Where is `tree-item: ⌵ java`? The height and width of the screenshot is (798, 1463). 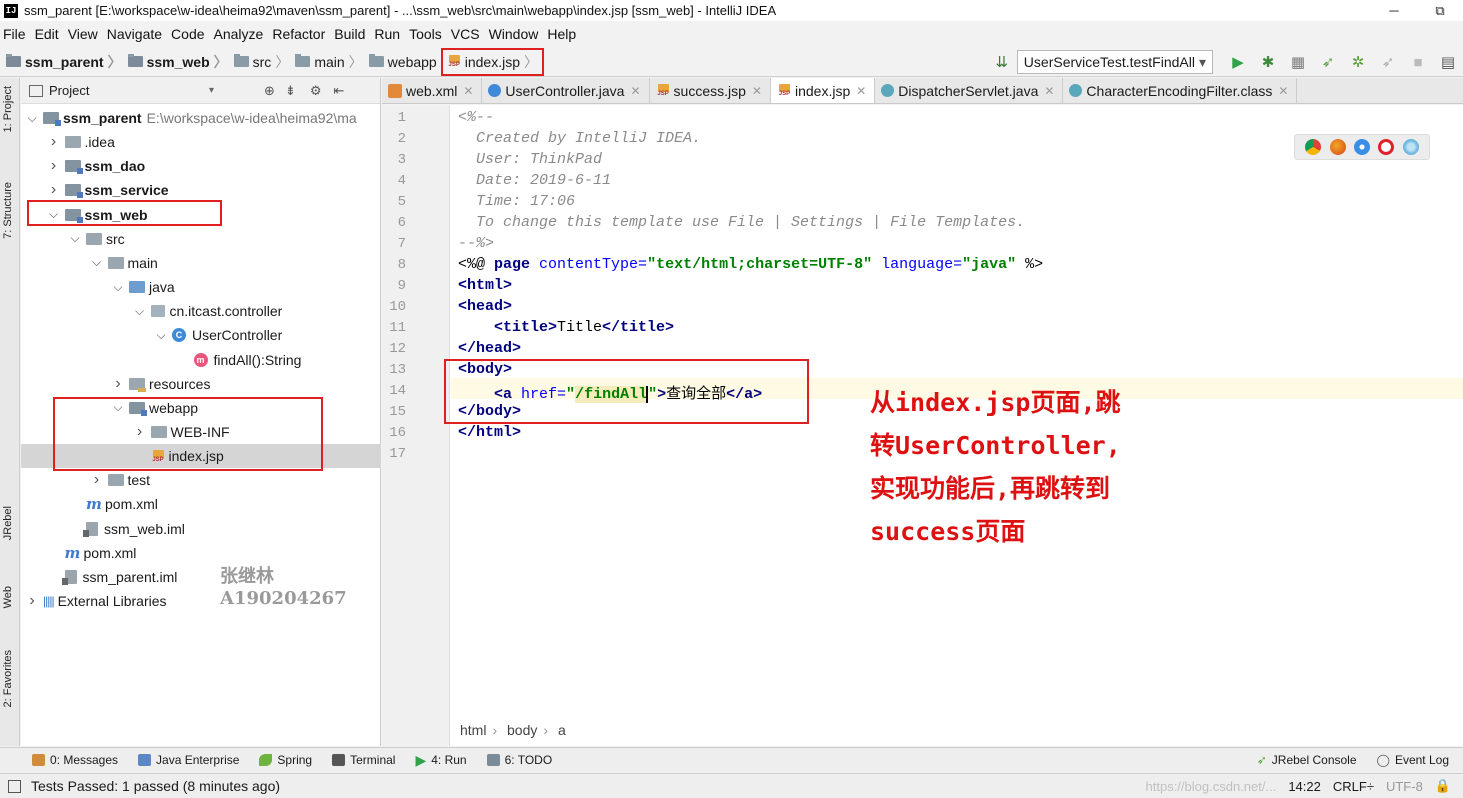
tree-item: ⌵ java is located at coordinates (201, 287).